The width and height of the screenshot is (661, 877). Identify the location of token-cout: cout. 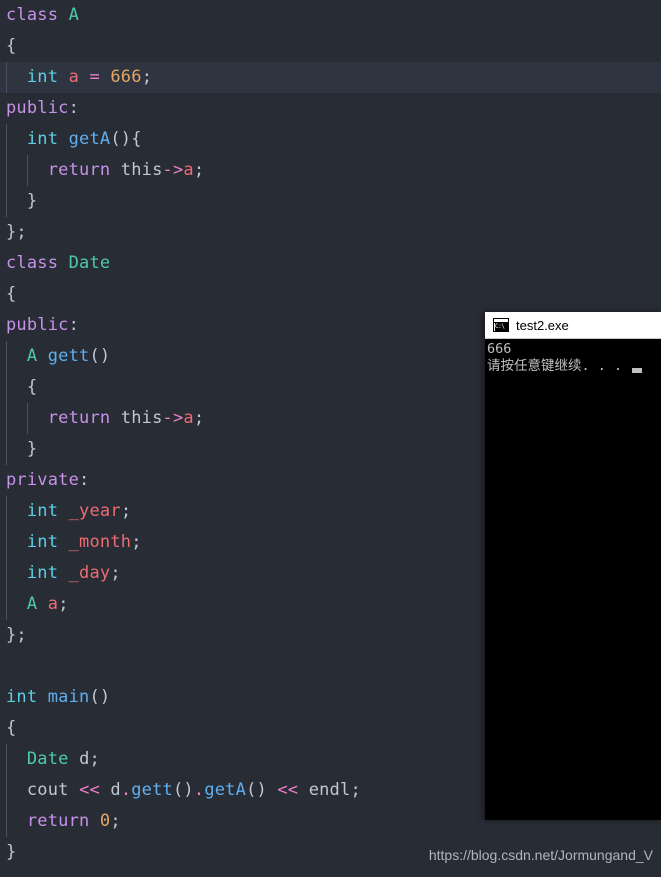
(47, 790).